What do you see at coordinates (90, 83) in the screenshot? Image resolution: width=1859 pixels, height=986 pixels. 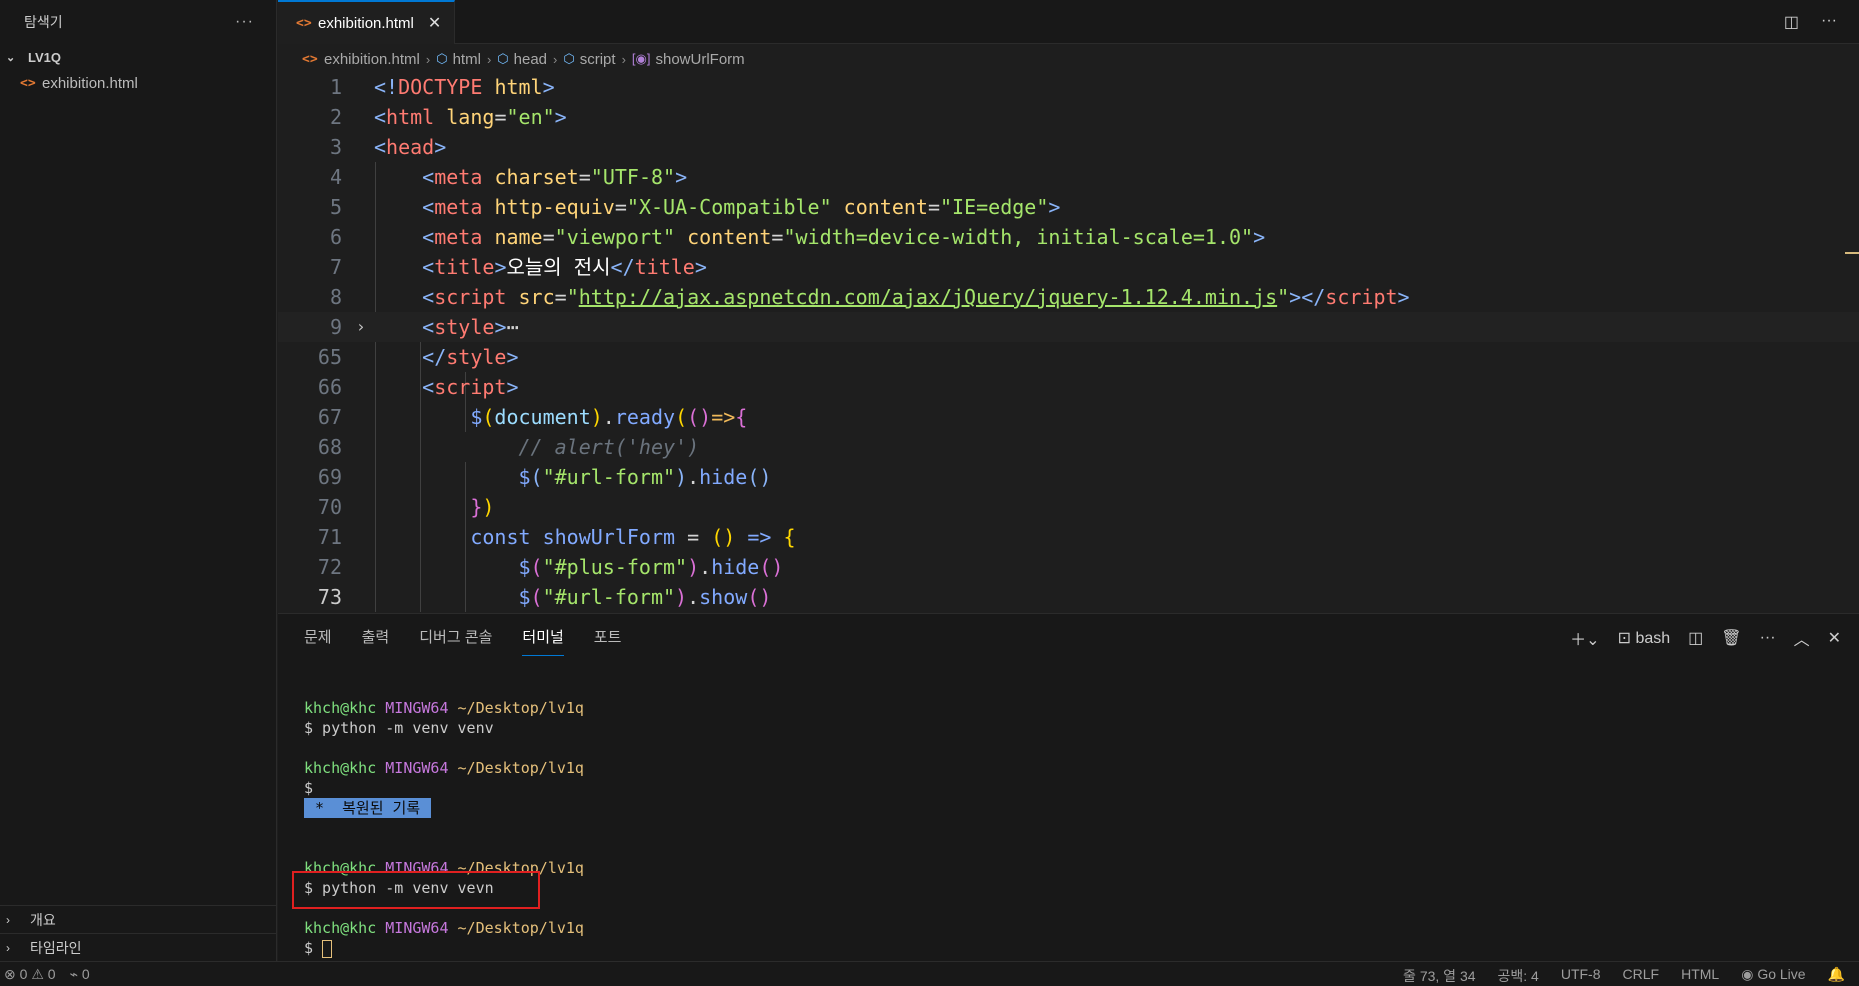 I see `file-label: exhibition.html` at bounding box center [90, 83].